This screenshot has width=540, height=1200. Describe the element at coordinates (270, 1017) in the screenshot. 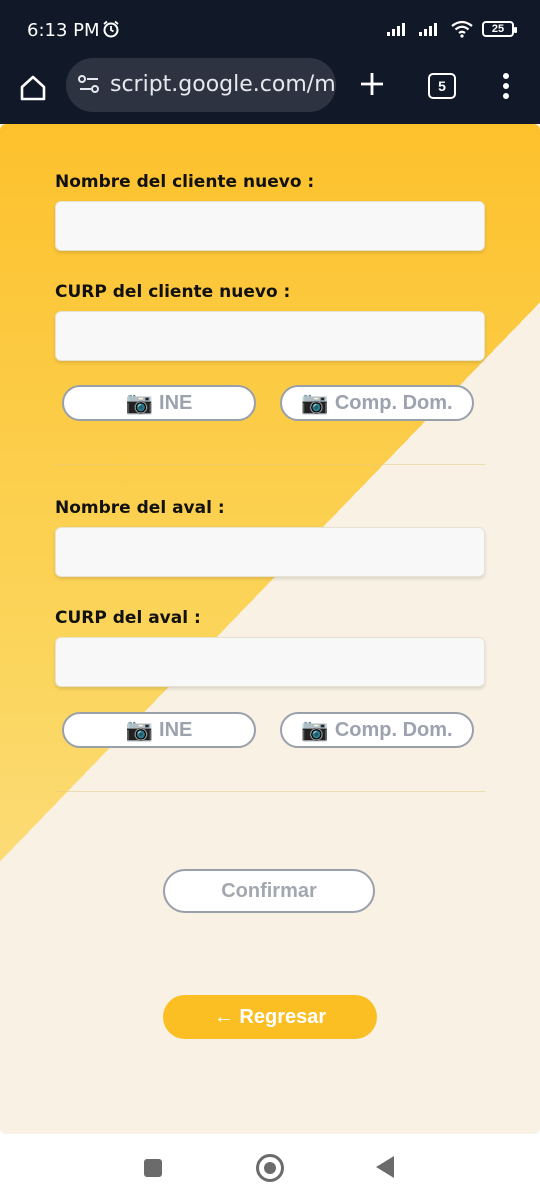

I see `back-button: ← Regresar` at that location.